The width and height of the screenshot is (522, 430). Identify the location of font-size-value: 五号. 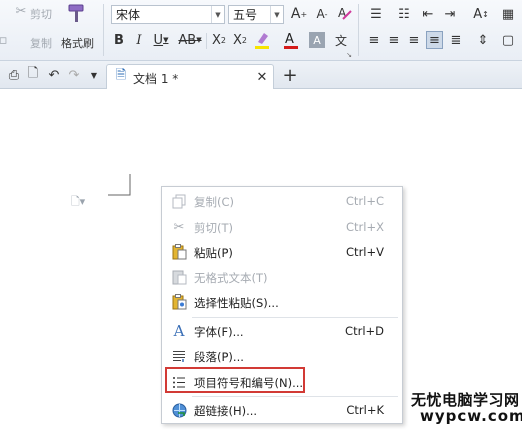
(245, 15).